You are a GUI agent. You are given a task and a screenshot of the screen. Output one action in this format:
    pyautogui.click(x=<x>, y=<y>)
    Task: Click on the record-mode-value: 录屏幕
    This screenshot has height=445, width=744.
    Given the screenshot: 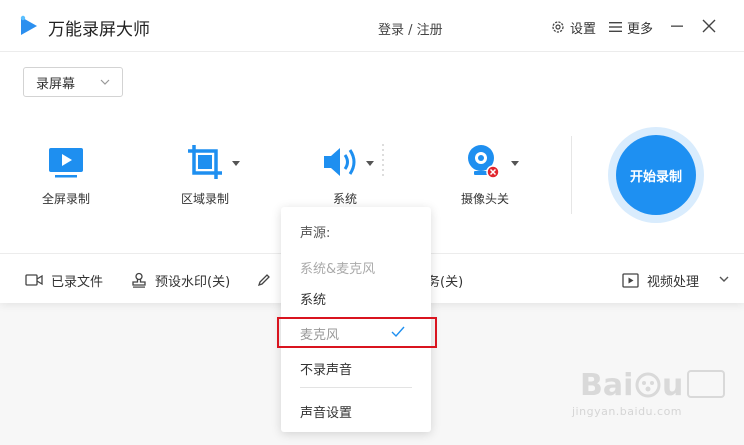 What is the action you would take?
    pyautogui.click(x=56, y=84)
    